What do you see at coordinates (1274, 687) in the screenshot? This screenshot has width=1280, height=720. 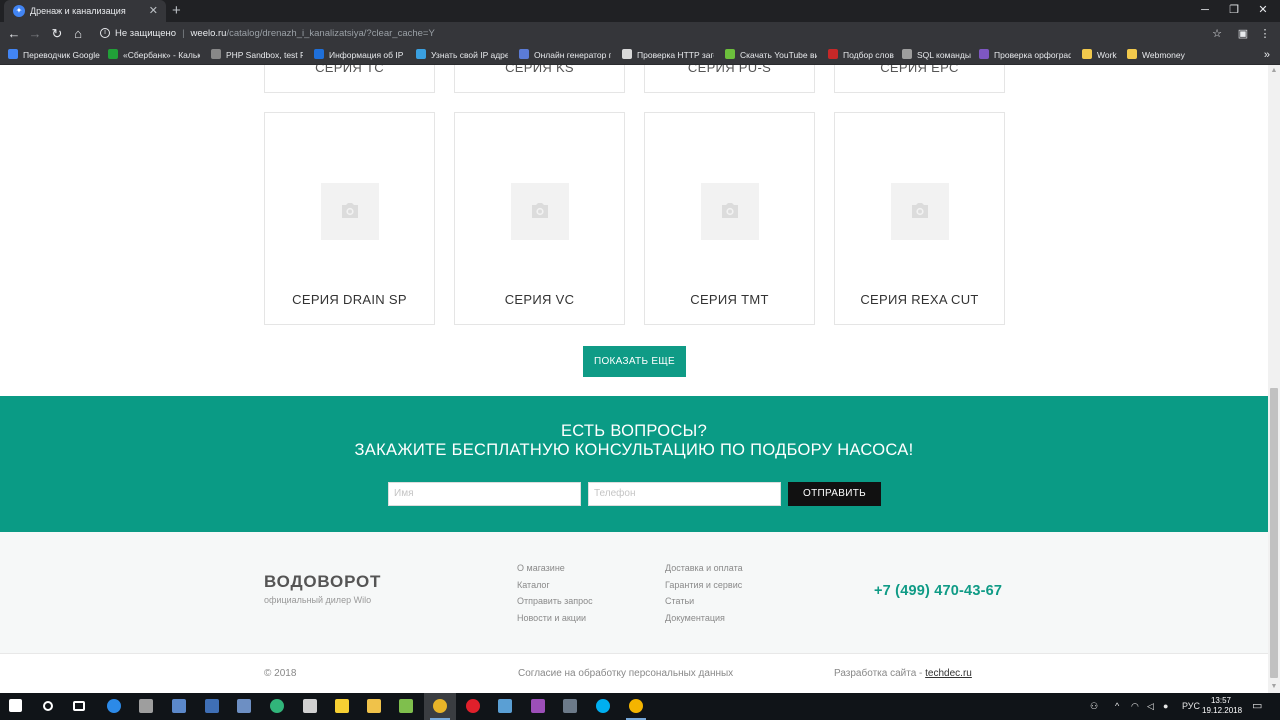 I see `scroll-down-icon: ▼` at bounding box center [1274, 687].